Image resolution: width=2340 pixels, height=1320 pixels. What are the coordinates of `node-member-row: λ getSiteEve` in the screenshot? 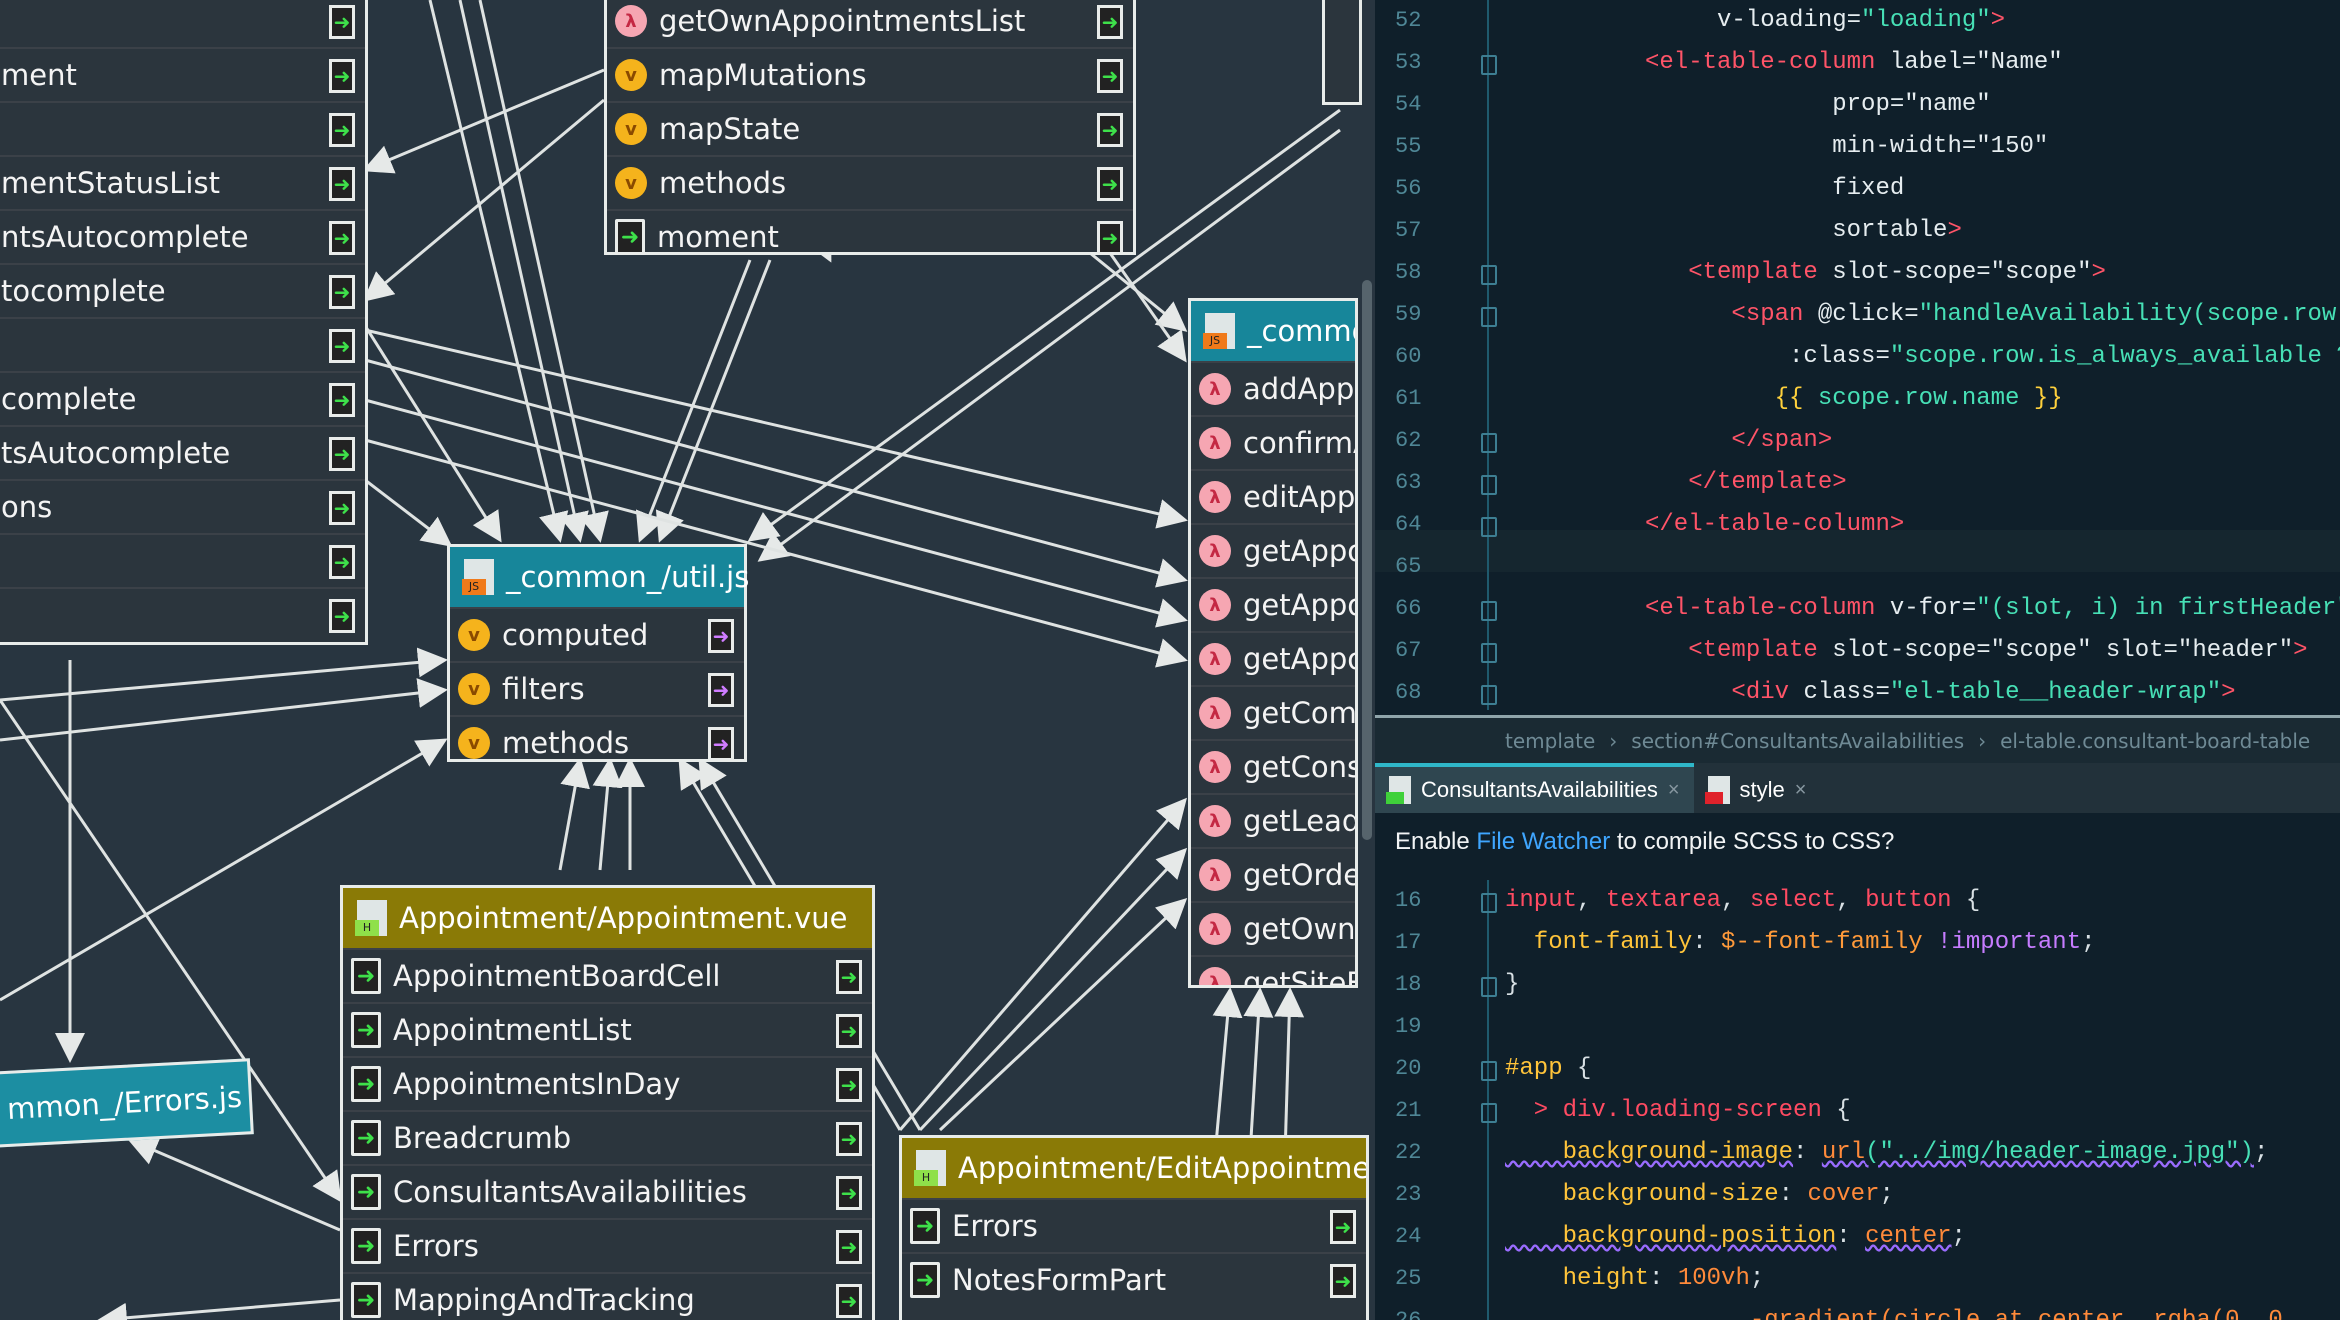 It's located at (1273, 970).